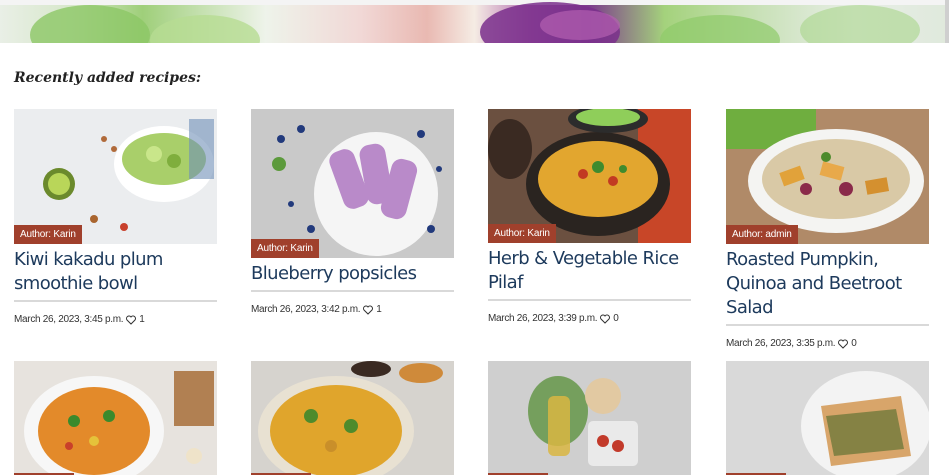 This screenshot has width=949, height=475. What do you see at coordinates (474, 21) in the screenshot?
I see `header-banner` at bounding box center [474, 21].